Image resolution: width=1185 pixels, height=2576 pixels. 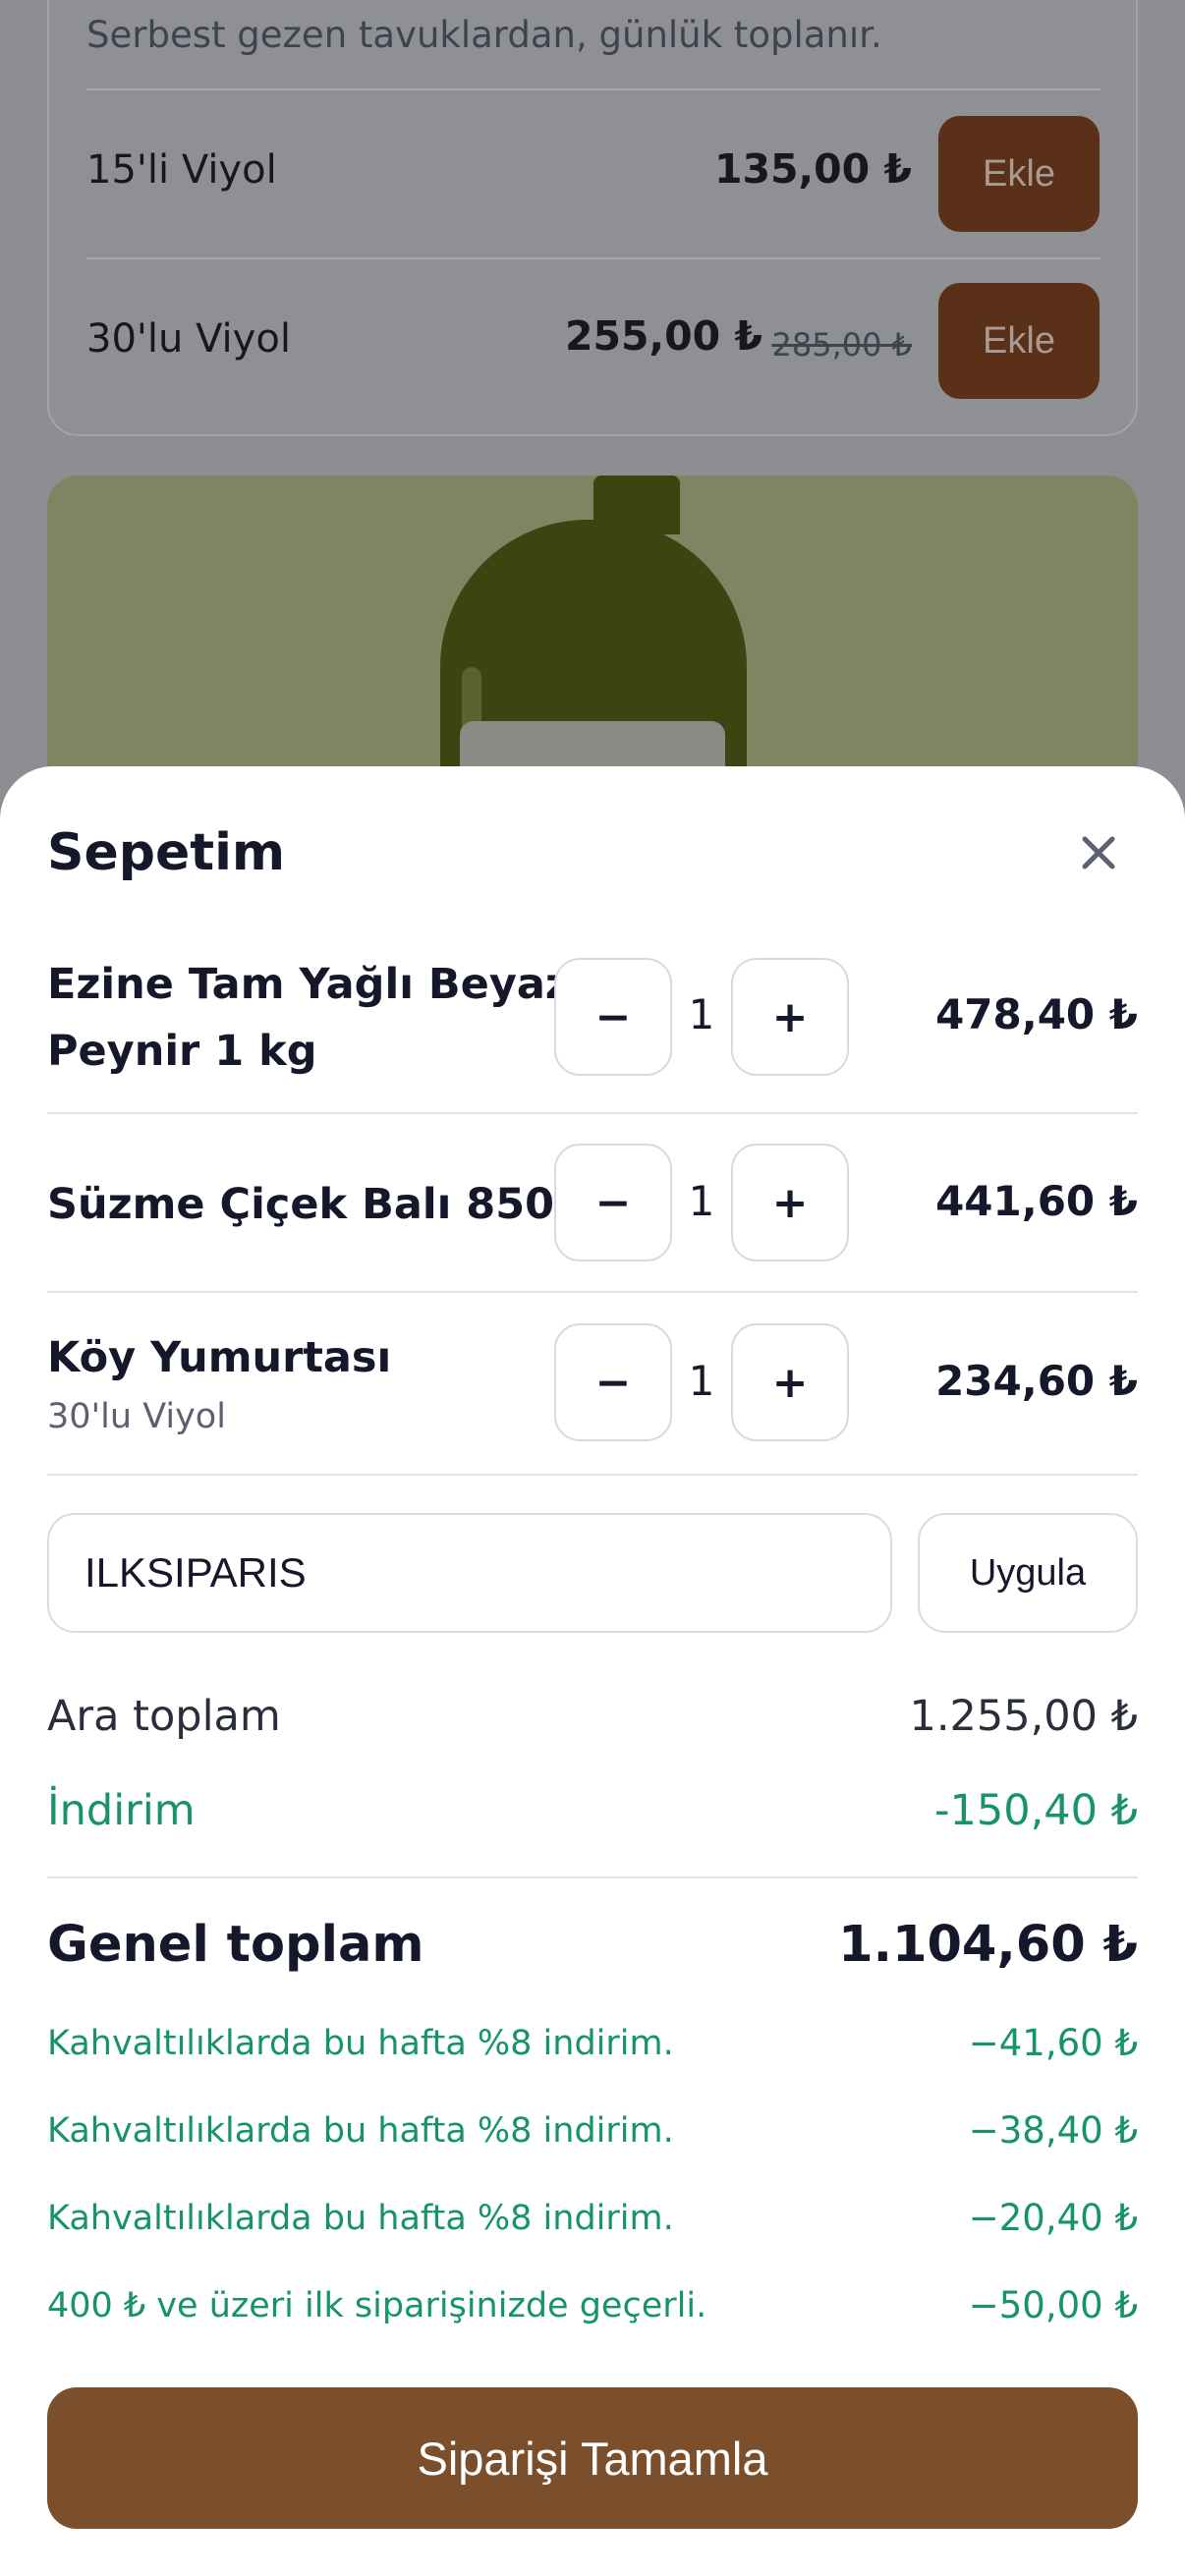 I want to click on cart-item-name: Süzme Çiçek Balı 850 g, so click(x=323, y=1204).